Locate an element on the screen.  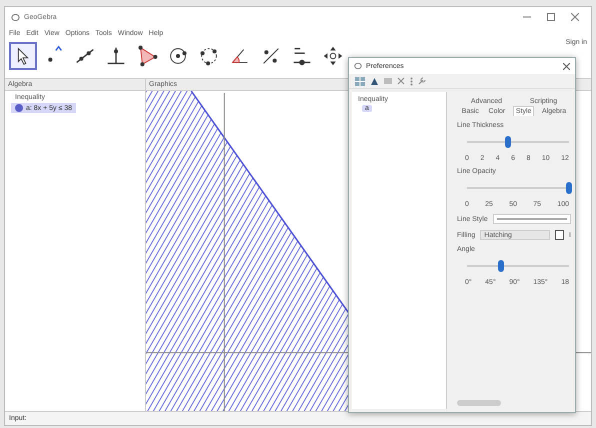
maximize-icon is located at coordinates (551, 17).